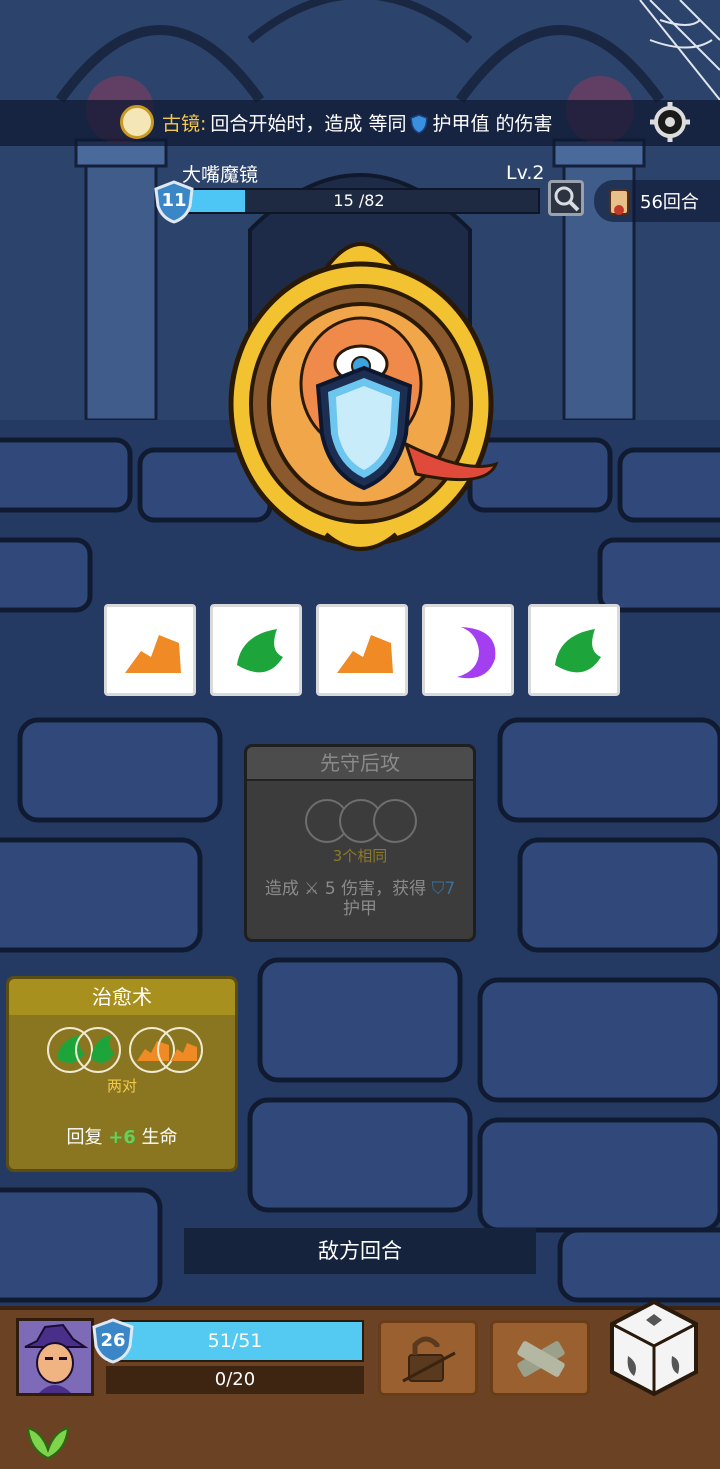 The height and width of the screenshot is (1469, 720). I want to click on armor-shield-icon: ⛉, so click(438, 889).